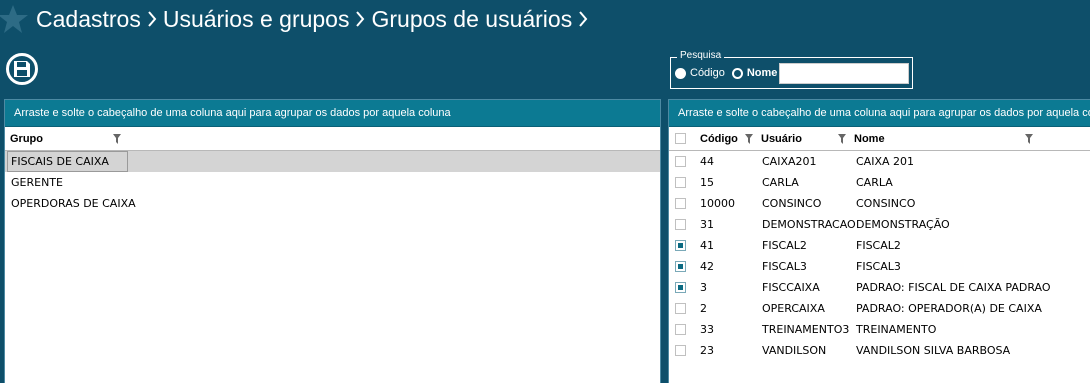 The image size is (1090, 383). What do you see at coordinates (874, 182) in the screenshot?
I see `user-name: CARLA` at bounding box center [874, 182].